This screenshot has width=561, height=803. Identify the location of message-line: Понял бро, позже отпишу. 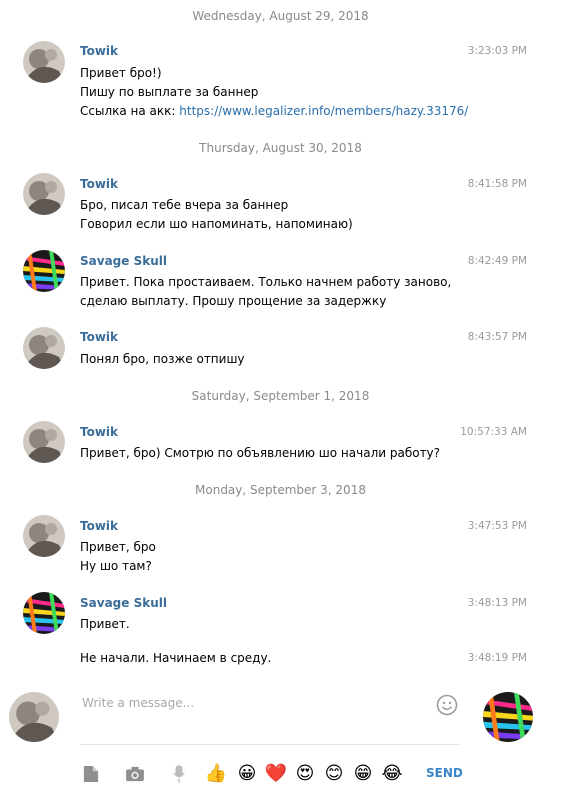
(162, 359).